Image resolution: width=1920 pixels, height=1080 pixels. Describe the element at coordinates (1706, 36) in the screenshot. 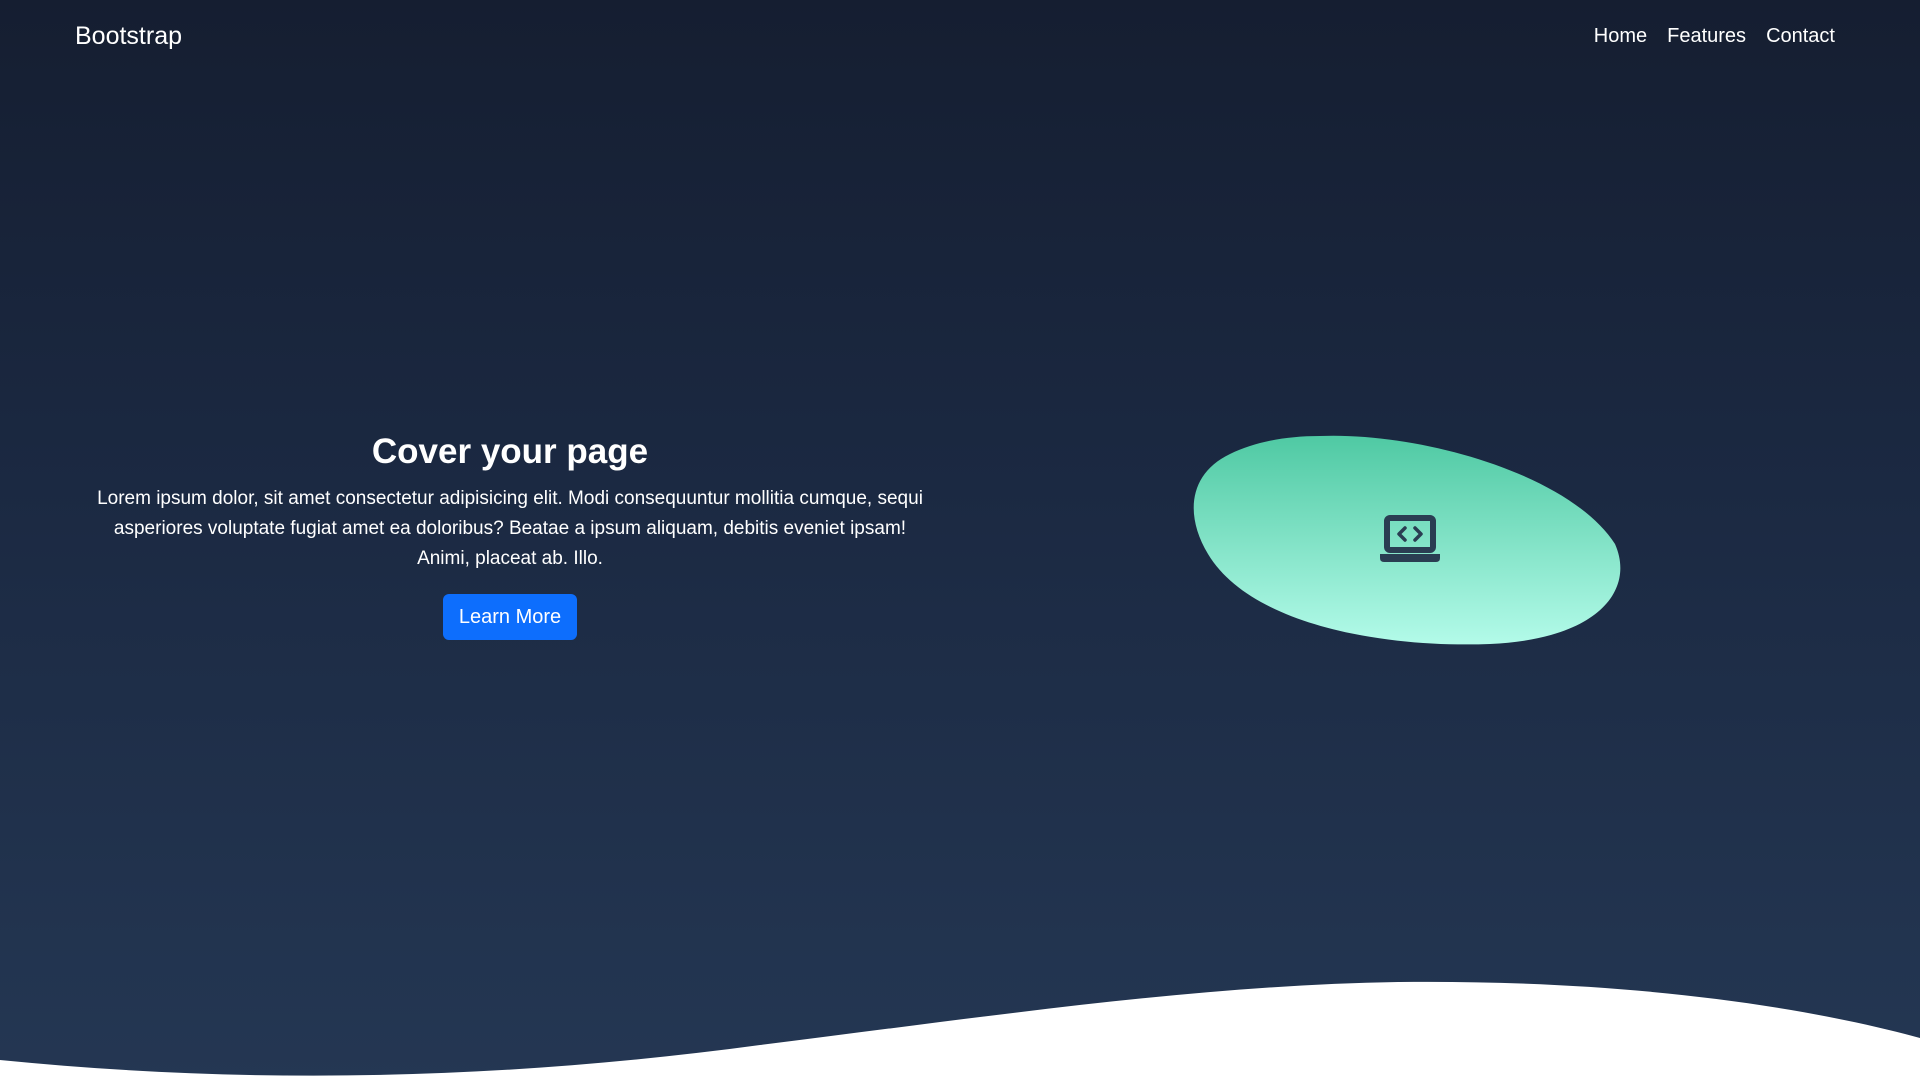

I see `nav-link-features: Features` at that location.